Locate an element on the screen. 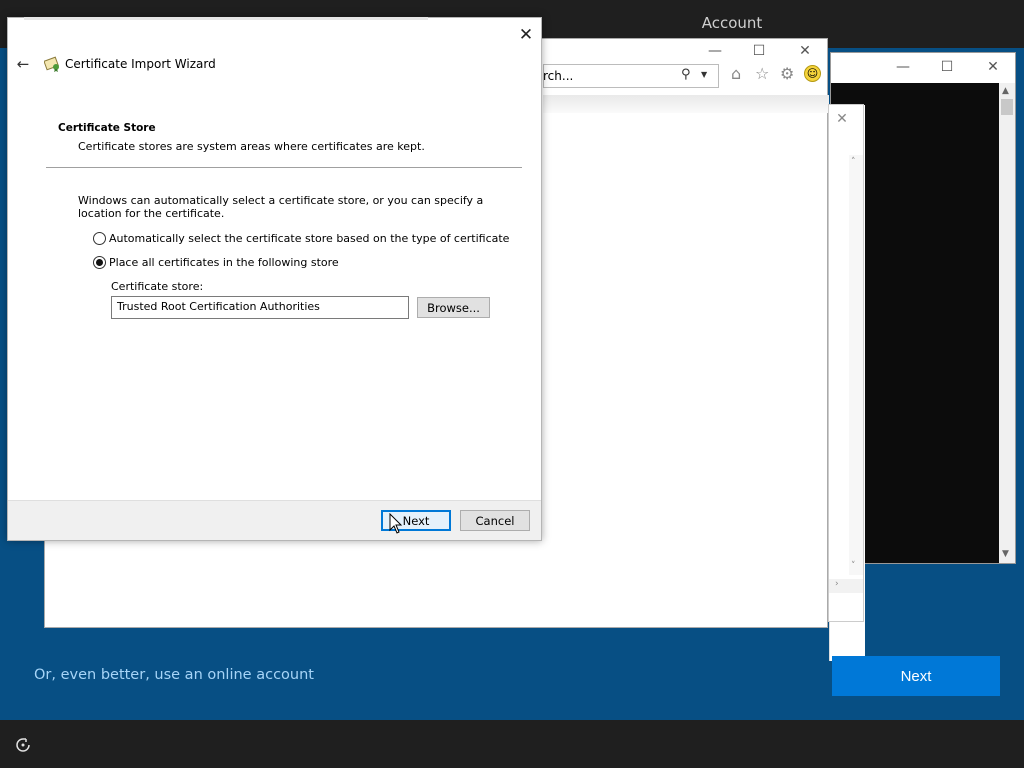 The image size is (1024, 768). chevron-right-icon: › is located at coordinates (837, 584).